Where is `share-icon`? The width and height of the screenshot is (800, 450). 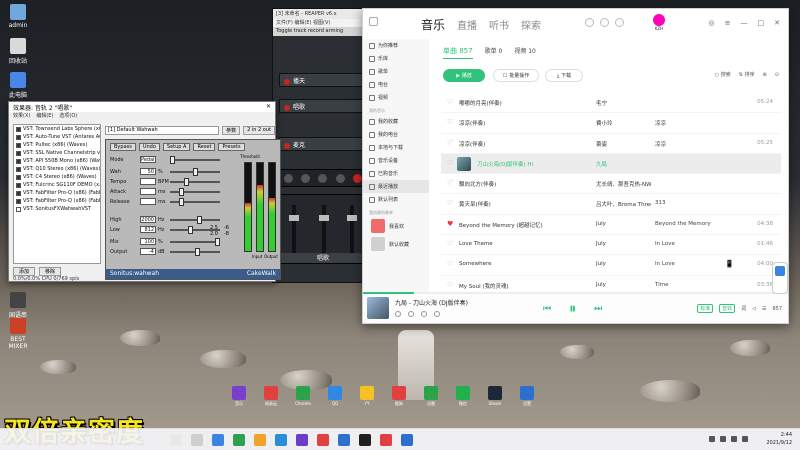 share-icon is located at coordinates (424, 314).